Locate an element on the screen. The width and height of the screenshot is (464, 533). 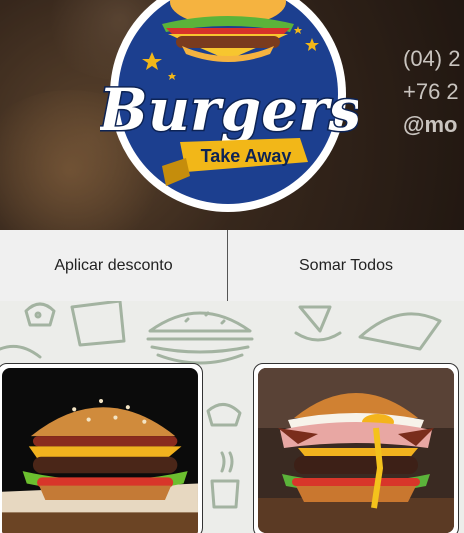
apply-discount-button: Aplicar desconto is located at coordinates (114, 265).